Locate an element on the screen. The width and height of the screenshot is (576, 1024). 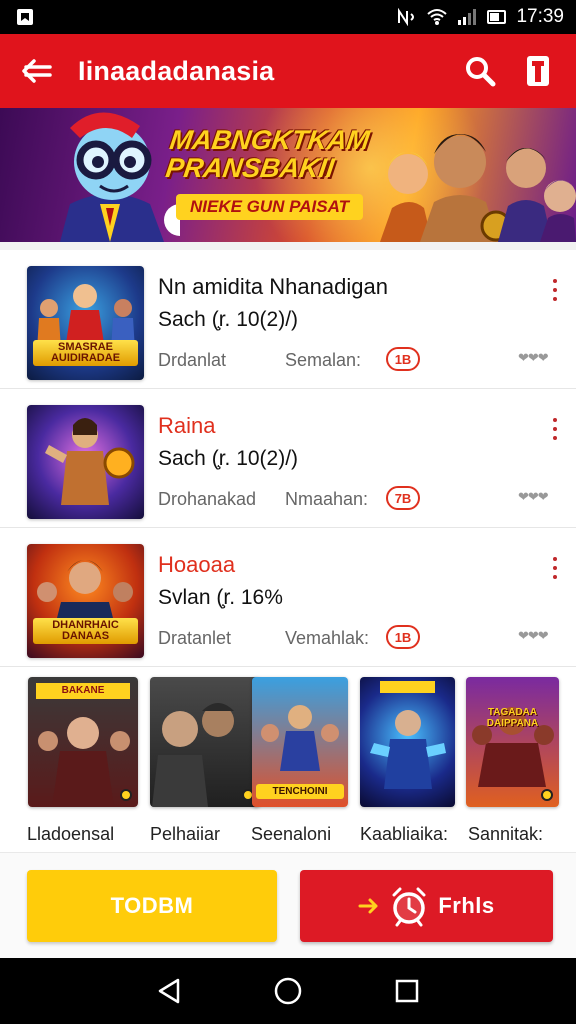
strip-card: BAKANE is located at coordinates (83, 742).